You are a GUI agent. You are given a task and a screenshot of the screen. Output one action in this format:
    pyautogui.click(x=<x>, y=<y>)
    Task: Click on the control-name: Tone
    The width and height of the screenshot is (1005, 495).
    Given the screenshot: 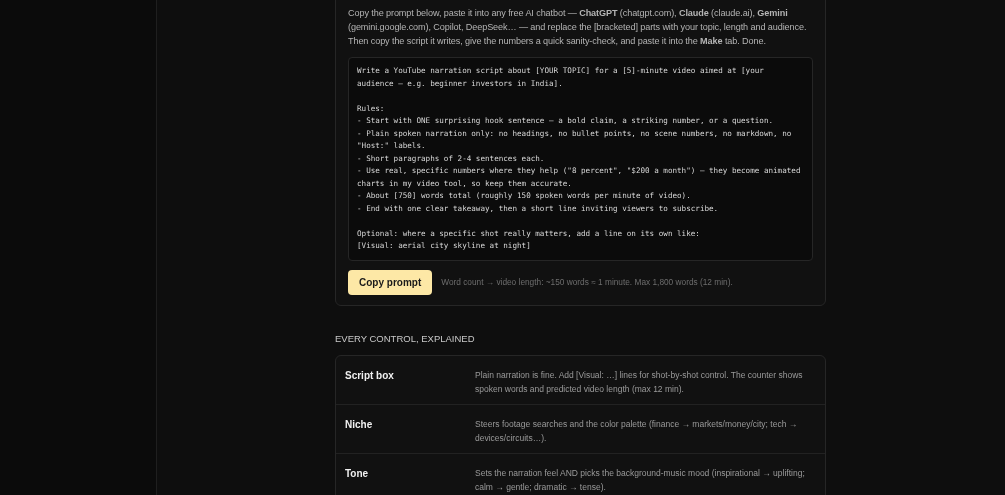 What is the action you would take?
    pyautogui.click(x=357, y=473)
    